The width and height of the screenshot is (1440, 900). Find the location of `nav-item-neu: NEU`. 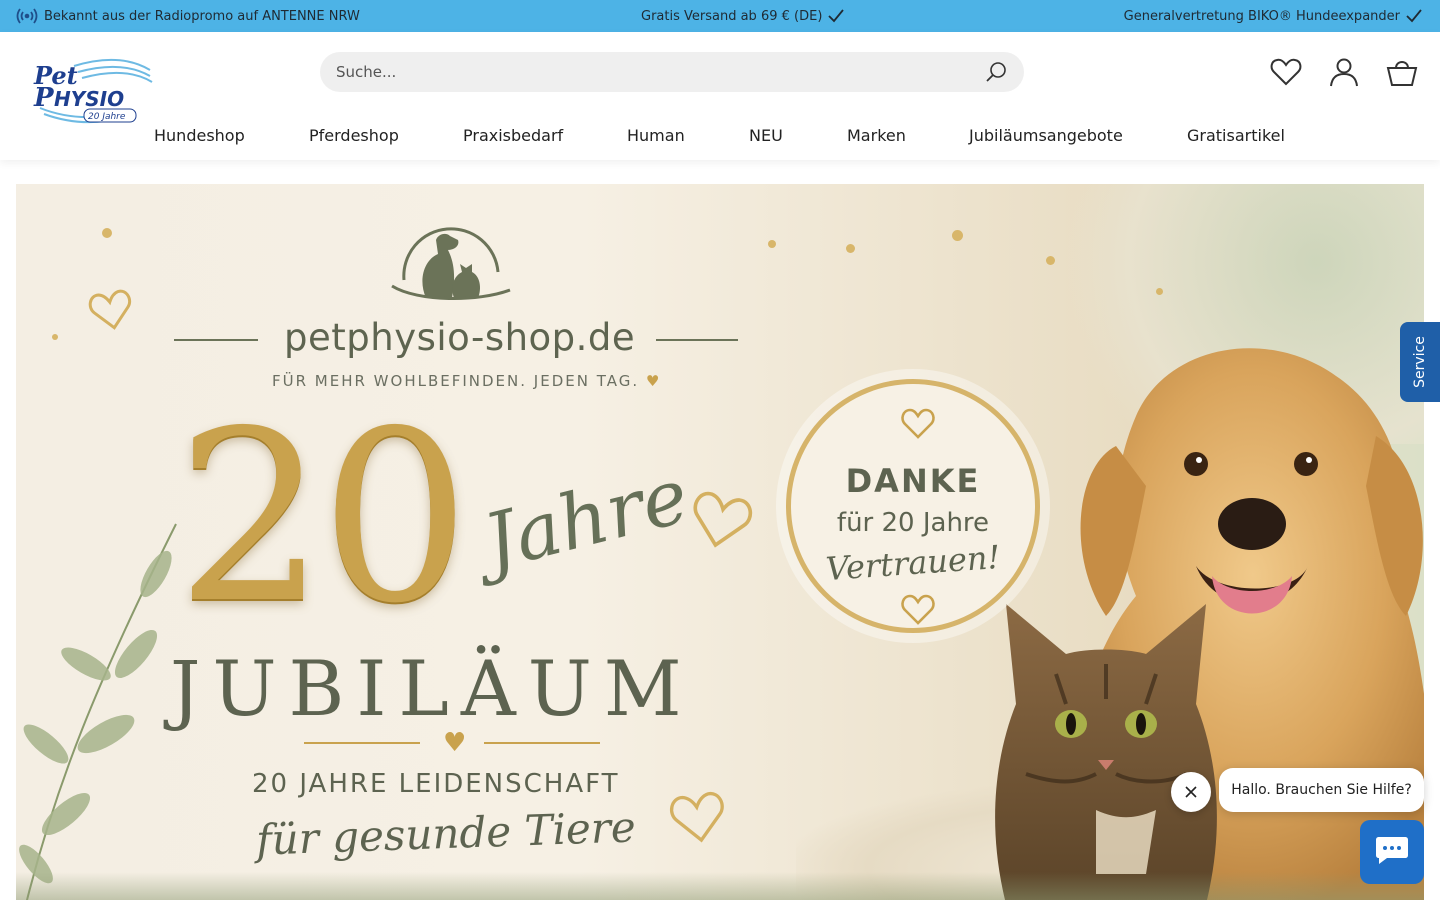

nav-item-neu: NEU is located at coordinates (766, 135).